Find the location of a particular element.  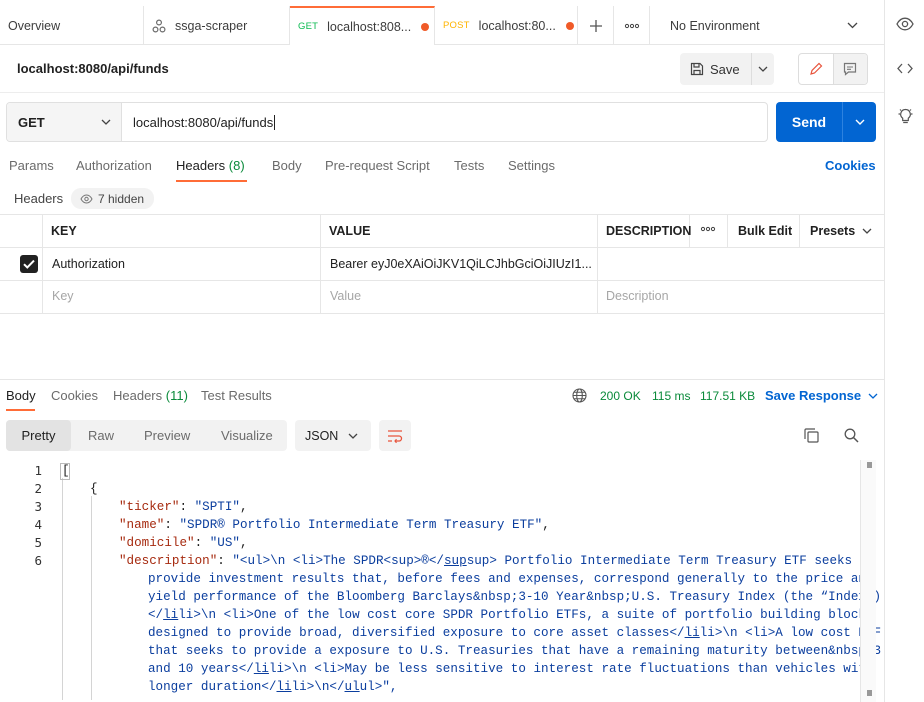

response-headers-label: Headers is located at coordinates (138, 395).